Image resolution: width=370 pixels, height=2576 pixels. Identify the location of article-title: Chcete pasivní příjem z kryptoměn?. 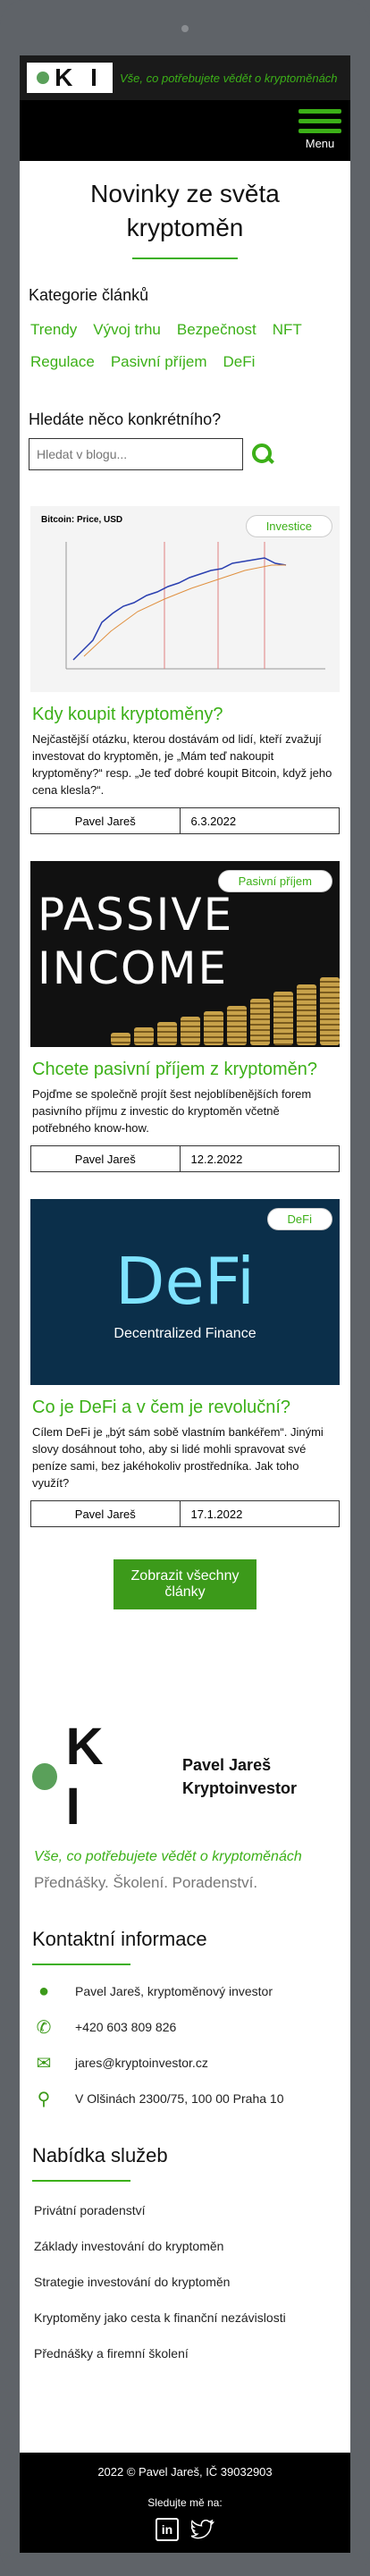
(185, 1070).